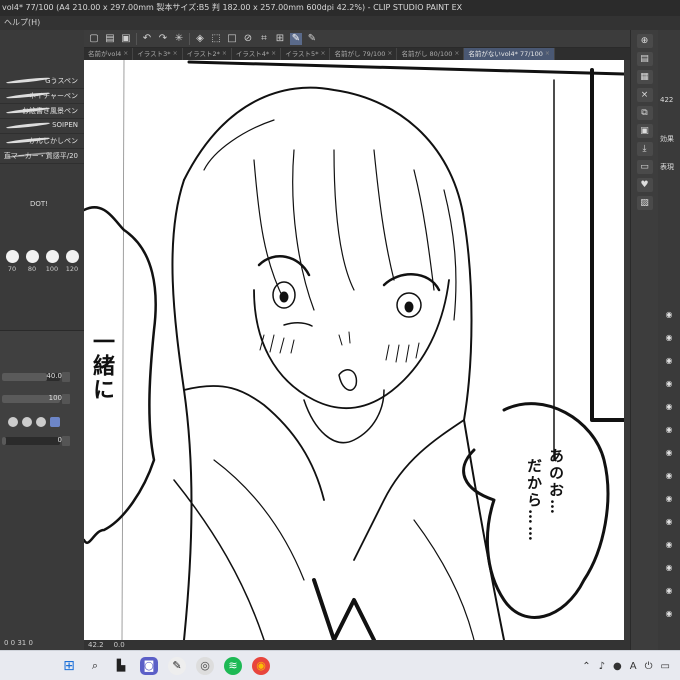 Image resolution: width=680 pixels, height=680 pixels. I want to click on start-icon: ⊞, so click(69, 666).